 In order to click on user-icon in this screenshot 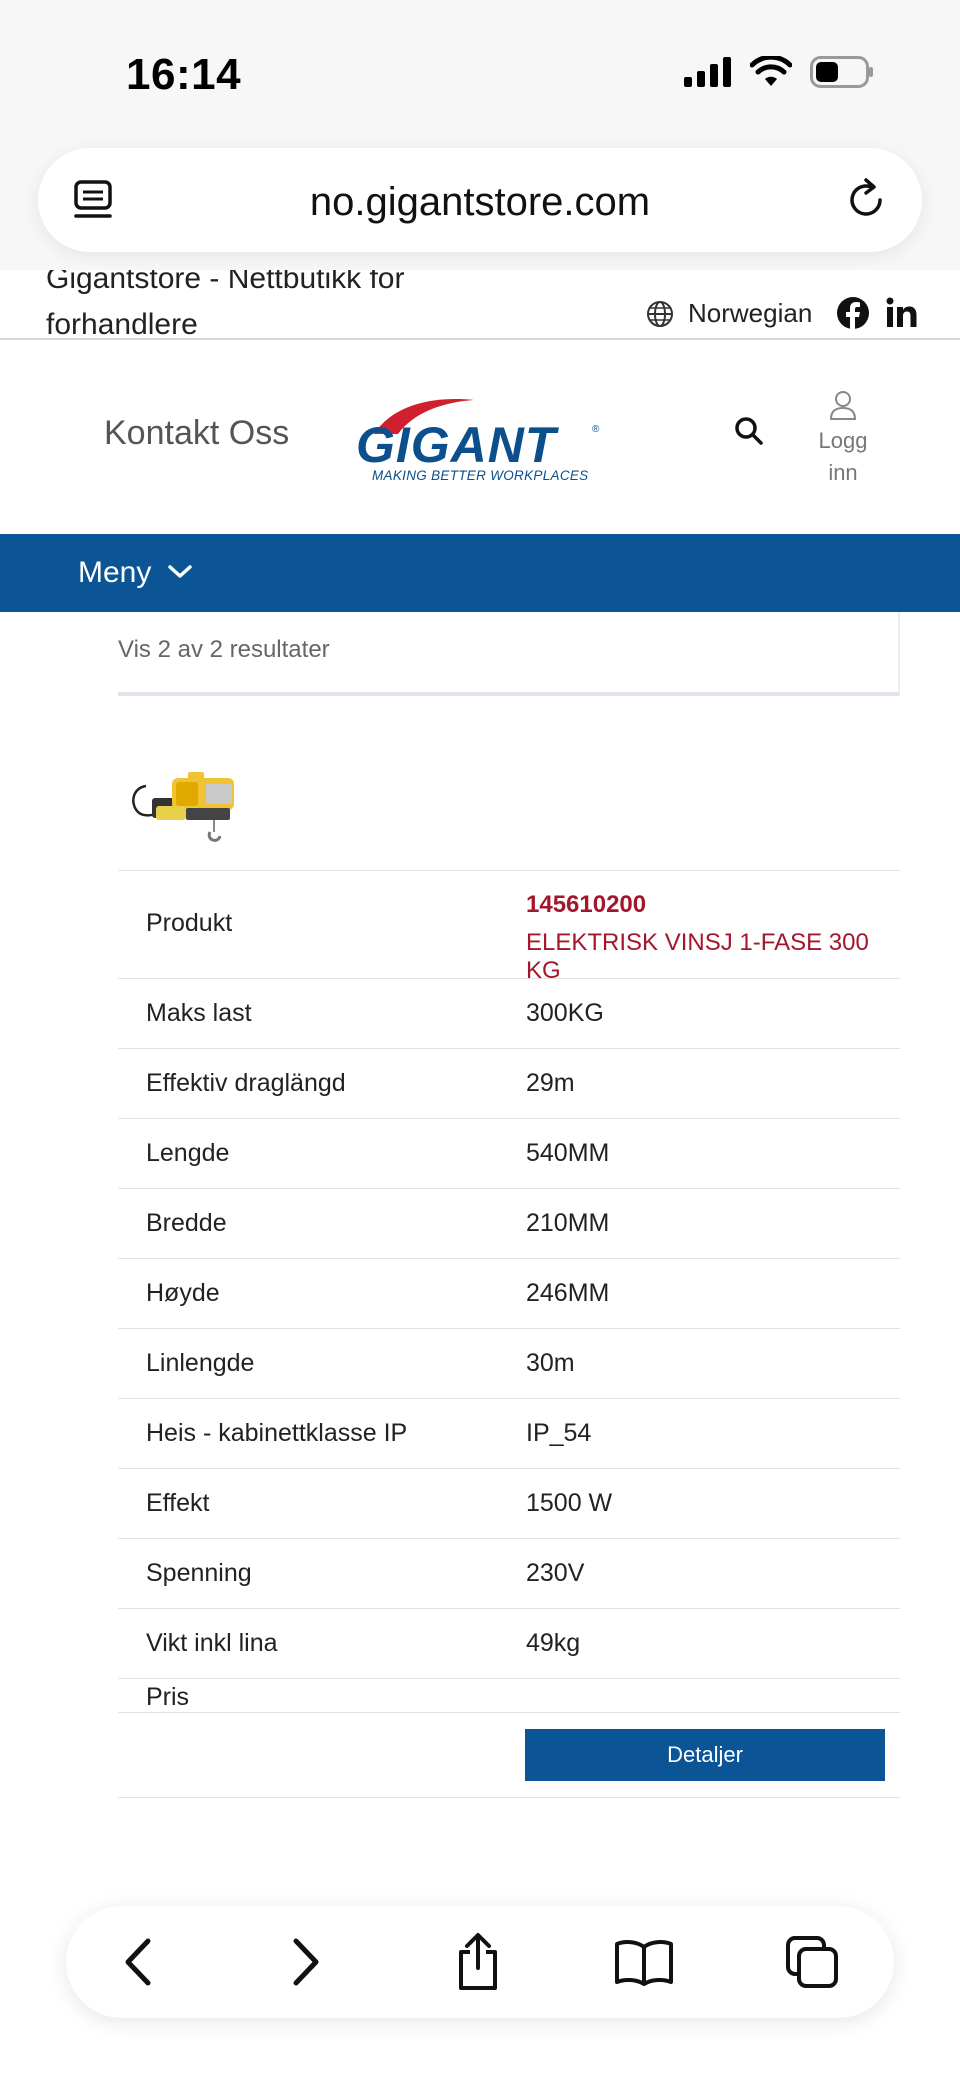, I will do `click(843, 405)`.